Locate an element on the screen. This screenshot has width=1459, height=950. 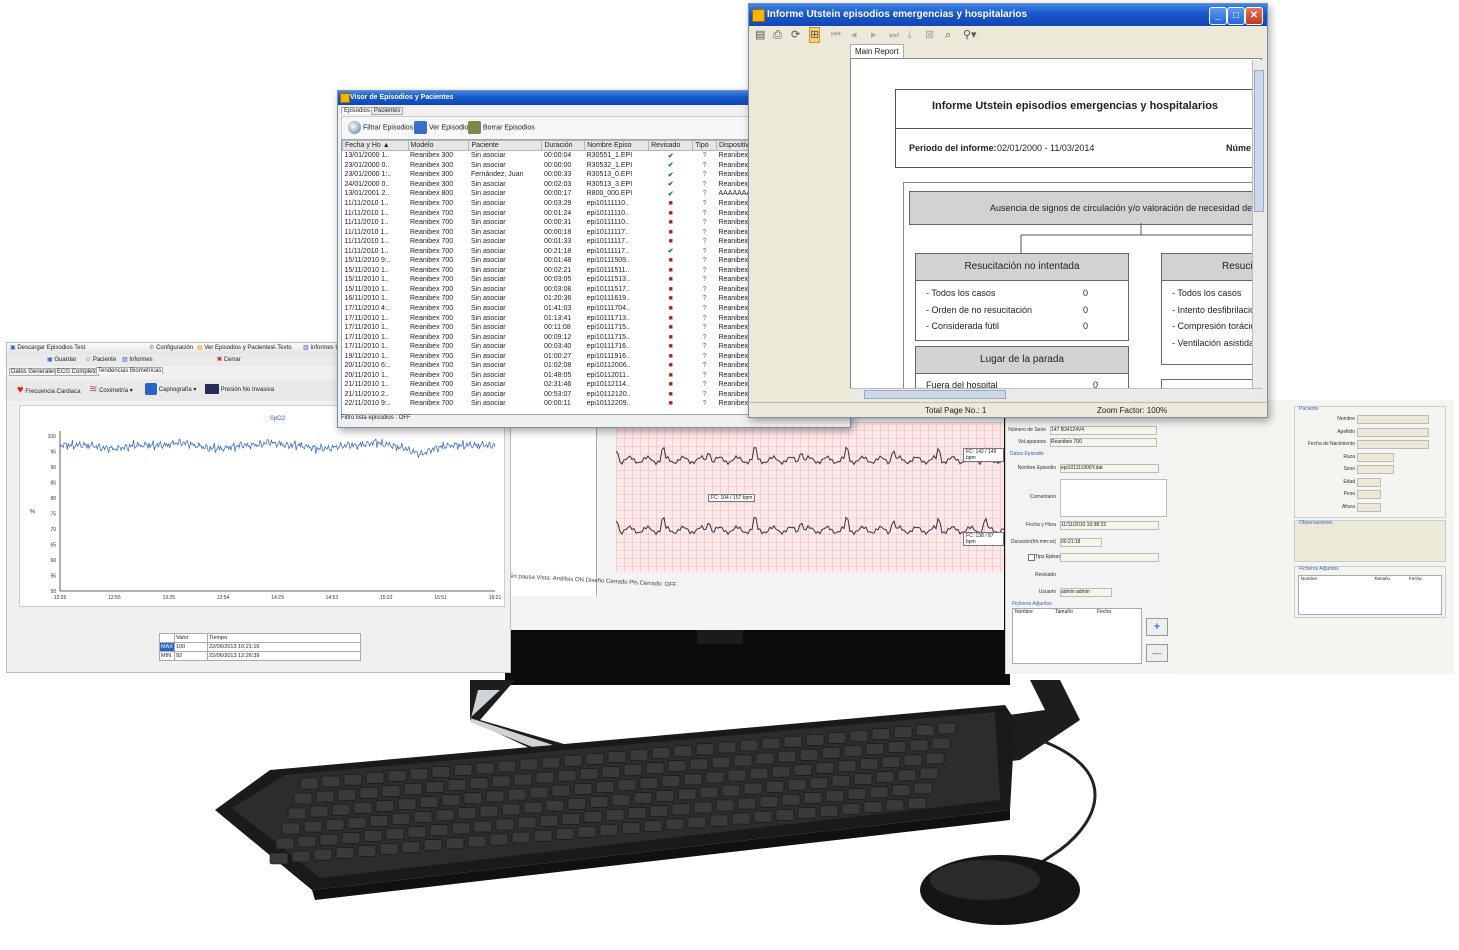
table-cell: epi10111117.. is located at coordinates (607, 251).